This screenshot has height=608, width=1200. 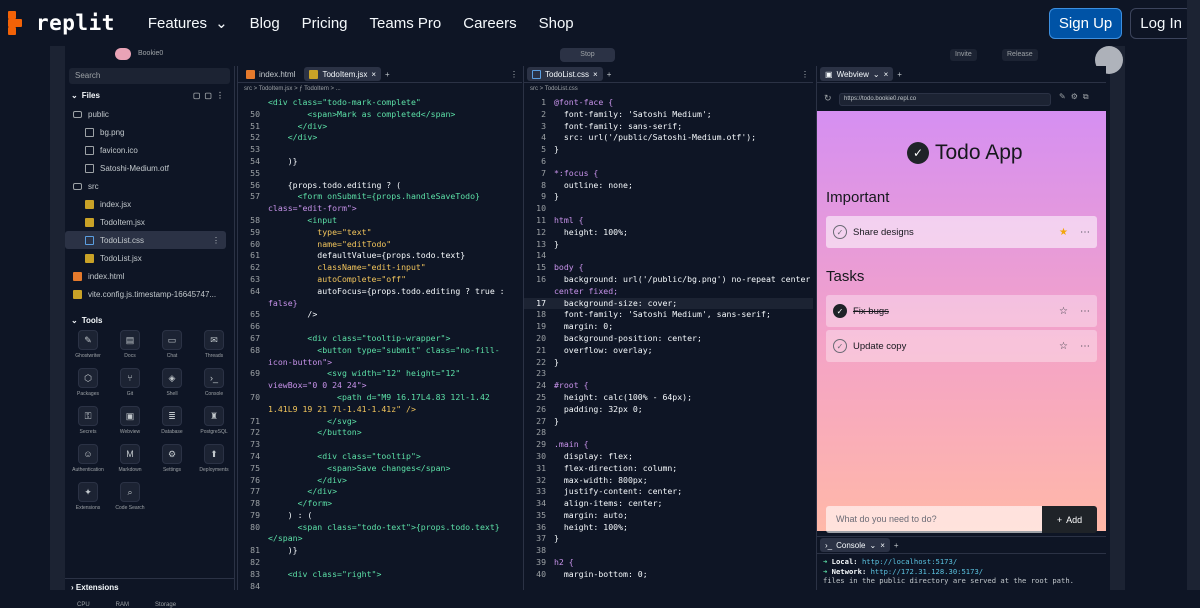 What do you see at coordinates (61, 23) in the screenshot?
I see `replit-logo: replit` at bounding box center [61, 23].